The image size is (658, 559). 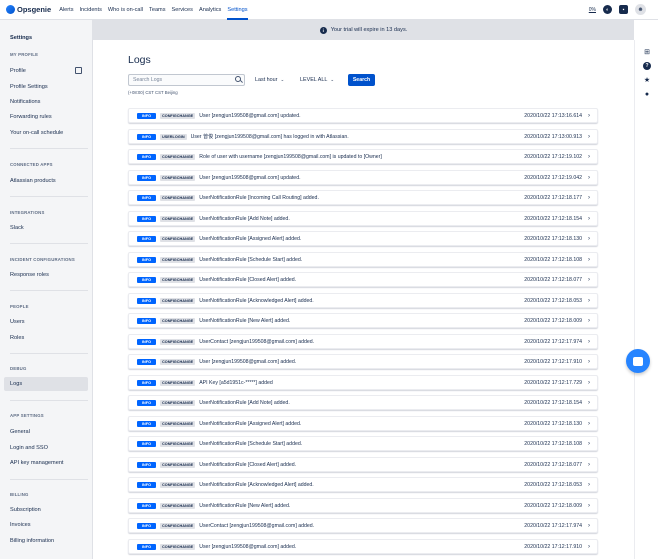 I want to click on apps-switcher-icon: ⊞, so click(x=647, y=52).